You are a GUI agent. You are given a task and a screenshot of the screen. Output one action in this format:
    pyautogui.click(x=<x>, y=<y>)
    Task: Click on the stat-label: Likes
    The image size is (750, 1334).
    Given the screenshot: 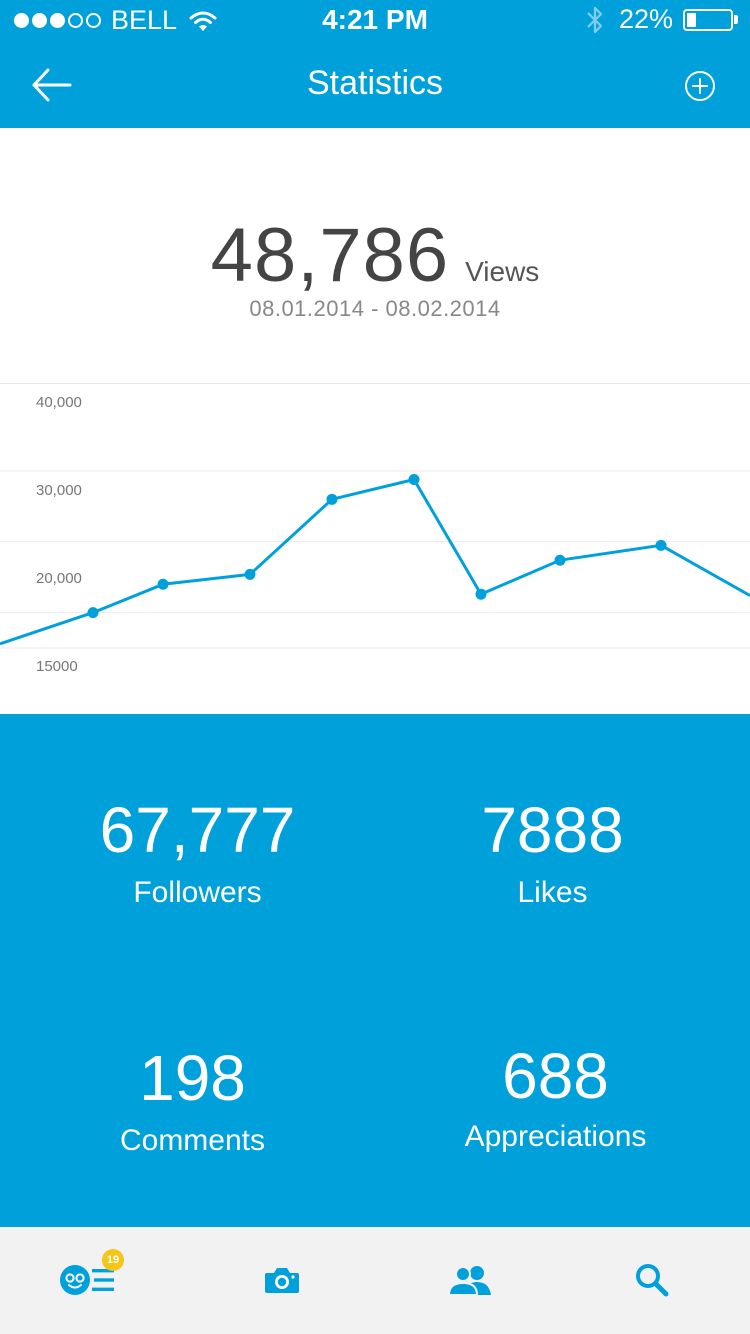 What is the action you would take?
    pyautogui.click(x=552, y=892)
    